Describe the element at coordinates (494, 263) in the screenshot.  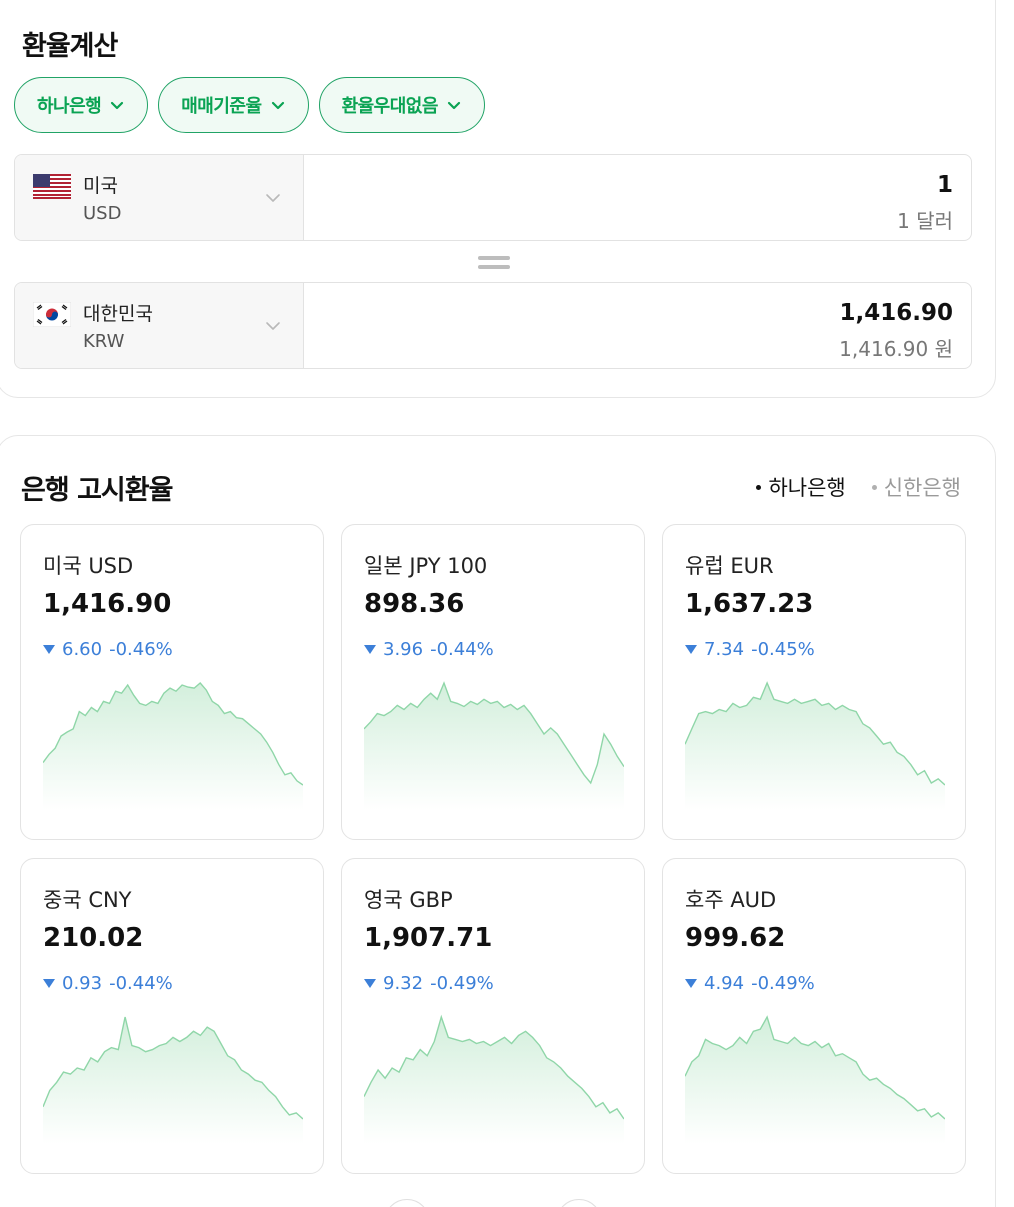
I see `equals-icon` at that location.